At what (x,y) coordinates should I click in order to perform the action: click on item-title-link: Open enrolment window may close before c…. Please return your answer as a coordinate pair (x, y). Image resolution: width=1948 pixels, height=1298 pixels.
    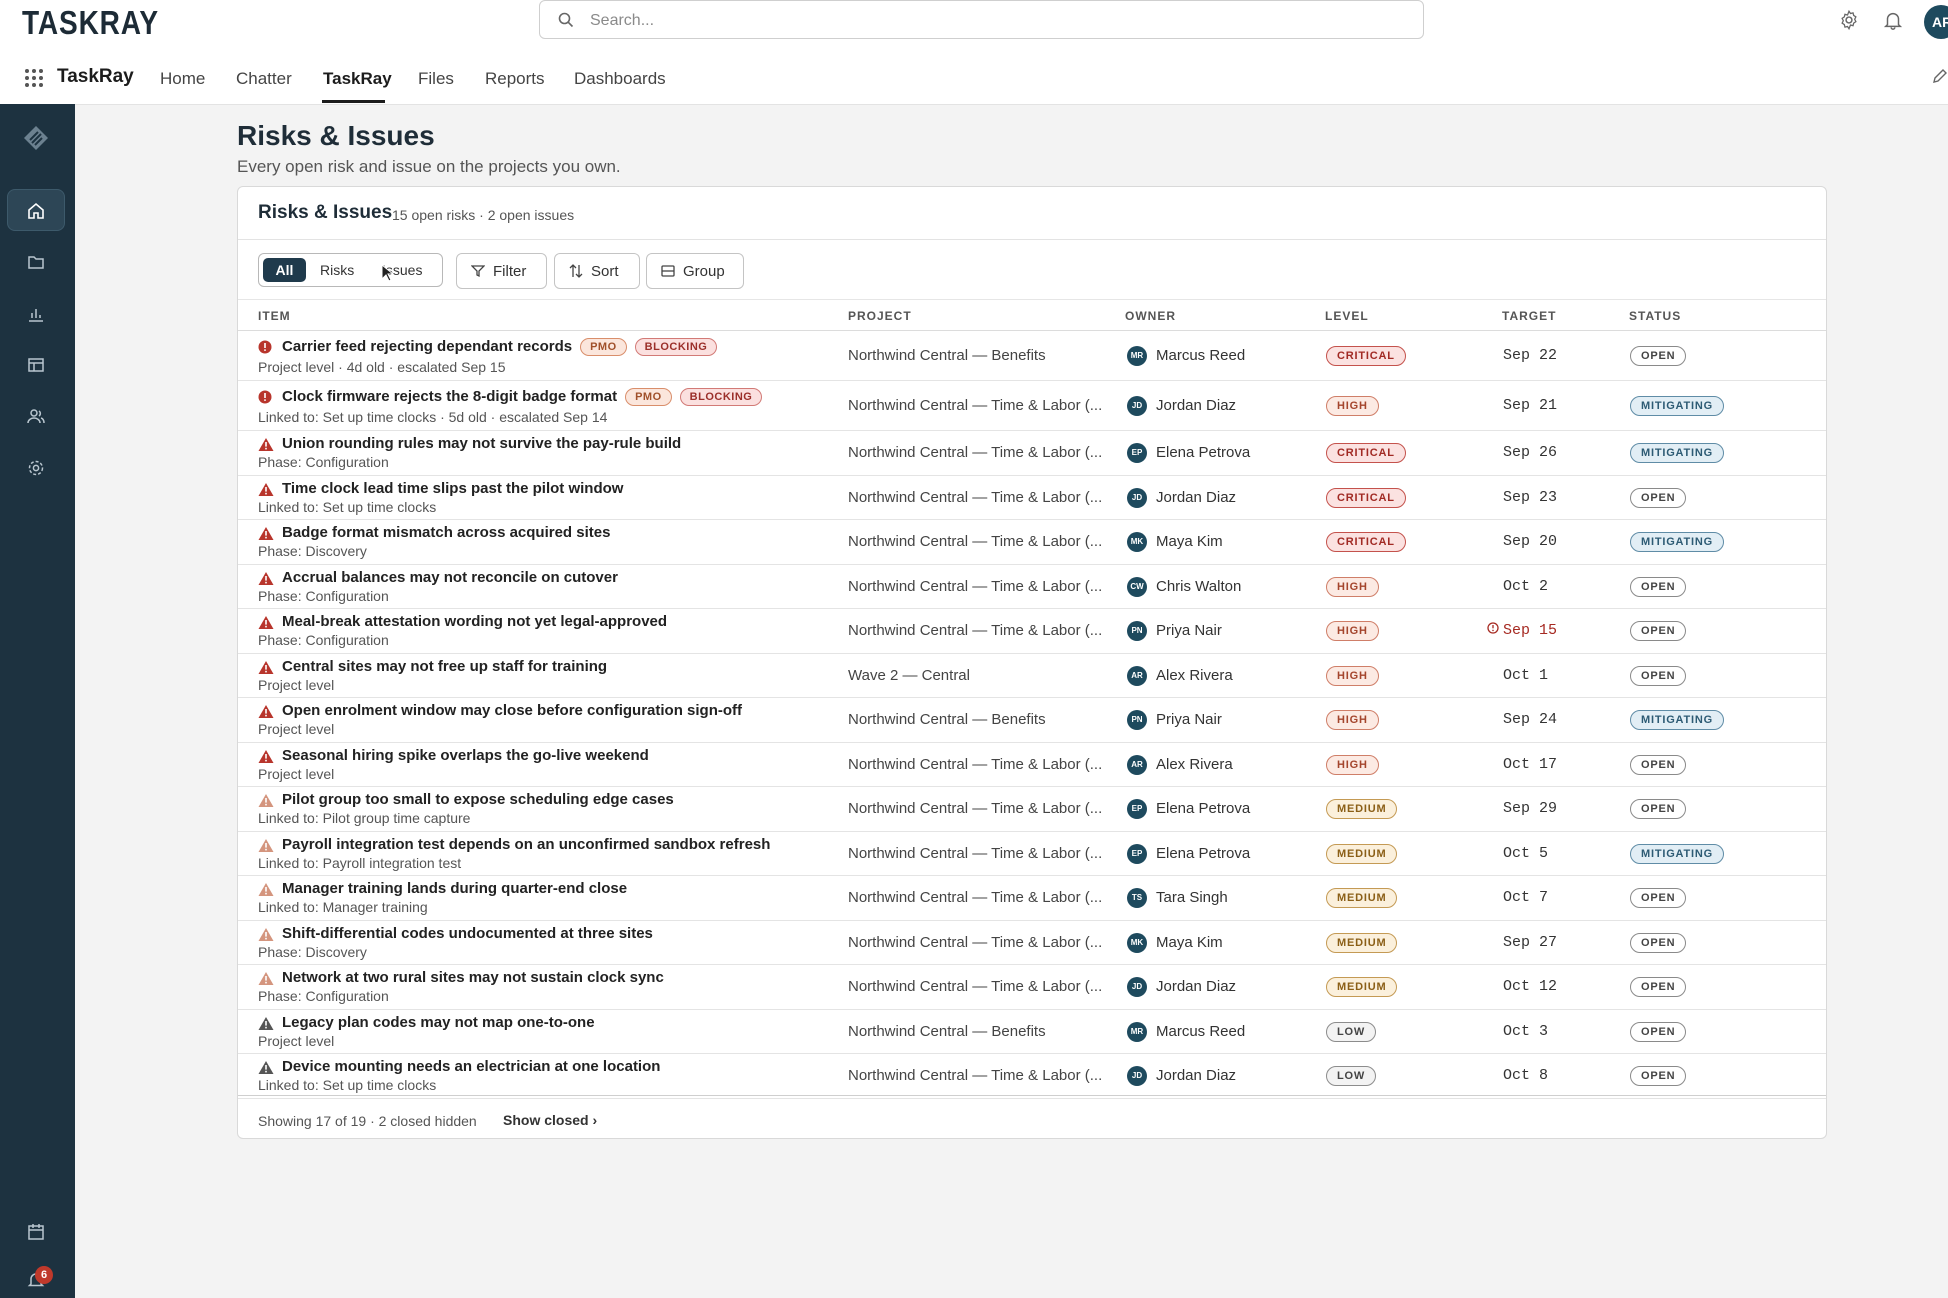
    Looking at the image, I should click on (512, 710).